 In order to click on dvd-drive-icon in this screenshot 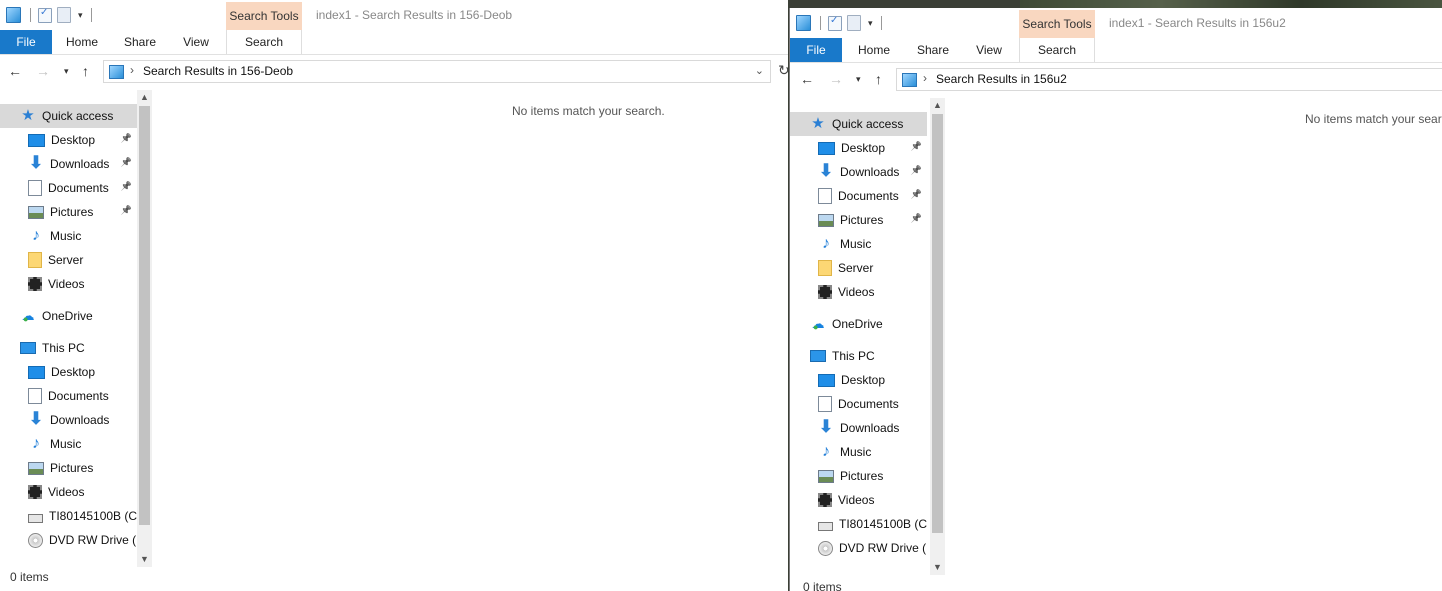, I will do `click(825, 548)`.